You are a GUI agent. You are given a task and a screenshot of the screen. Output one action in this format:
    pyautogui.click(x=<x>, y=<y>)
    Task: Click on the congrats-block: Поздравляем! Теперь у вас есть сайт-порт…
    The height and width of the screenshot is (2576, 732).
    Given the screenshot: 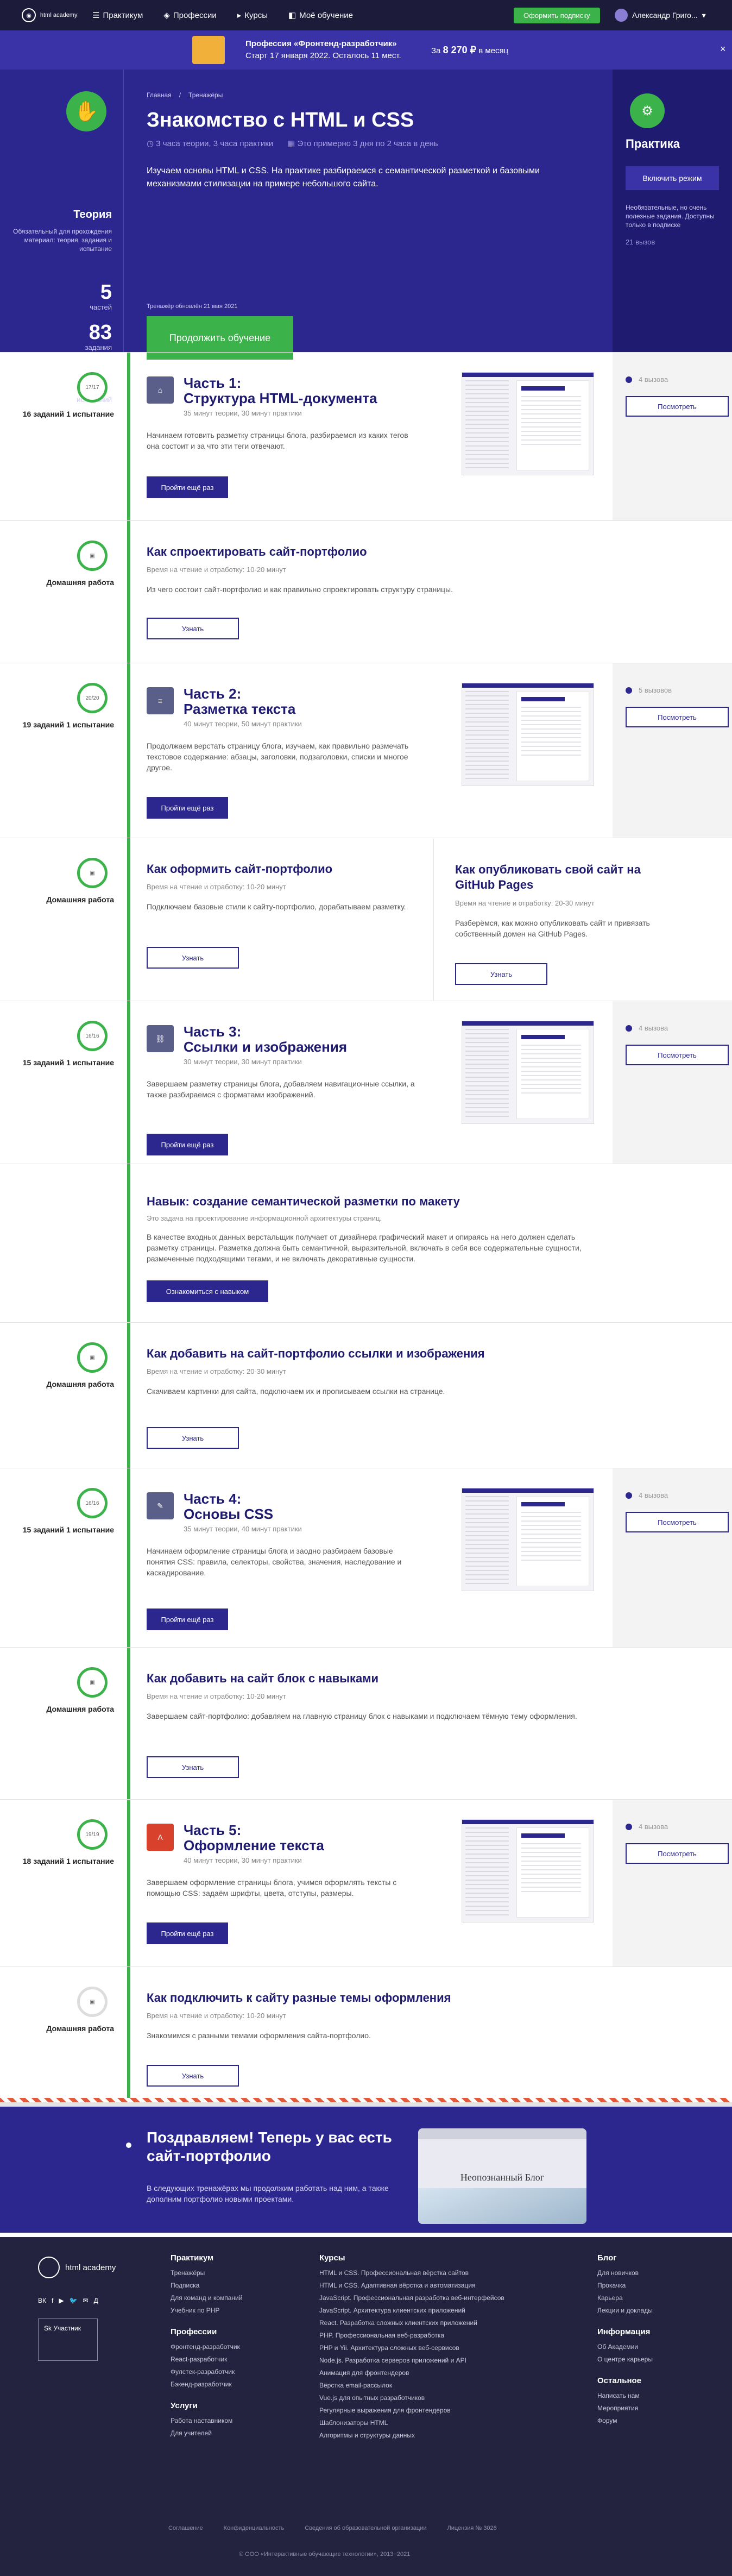 What is the action you would take?
    pyautogui.click(x=366, y=2167)
    